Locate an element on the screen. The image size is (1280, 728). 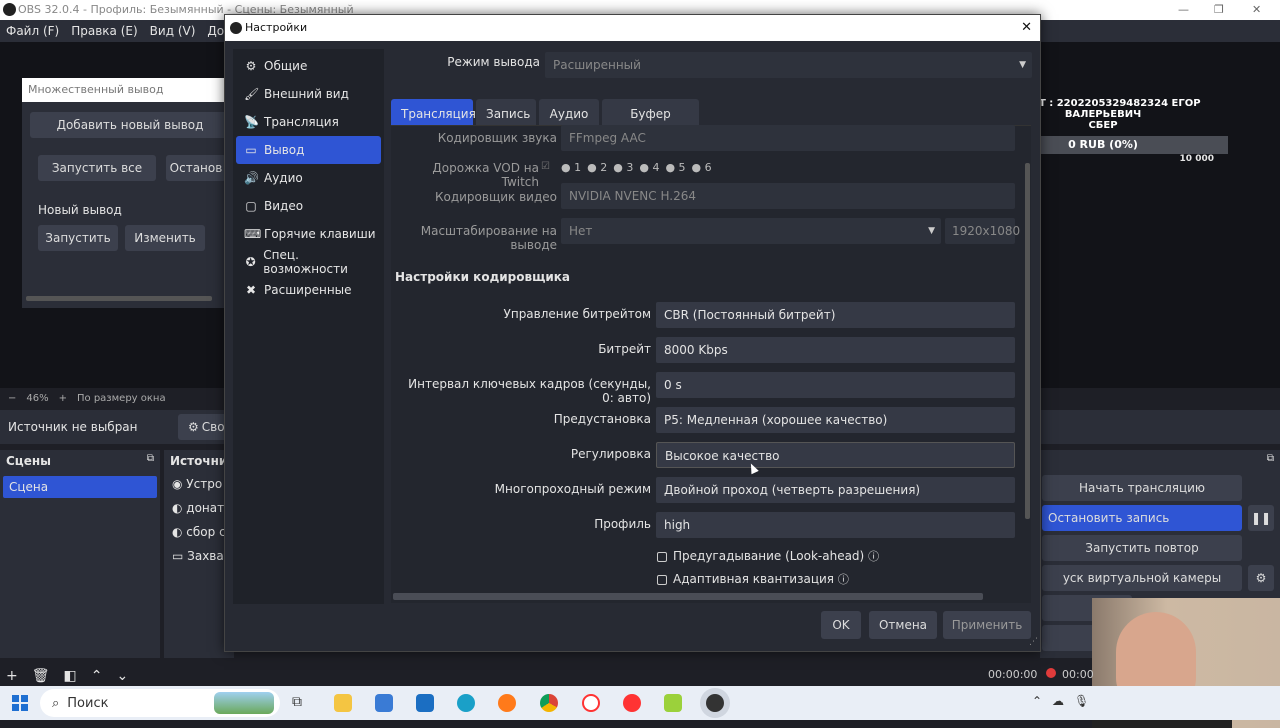
maximize-icon: ❐ is located at coordinates (1219, 10).